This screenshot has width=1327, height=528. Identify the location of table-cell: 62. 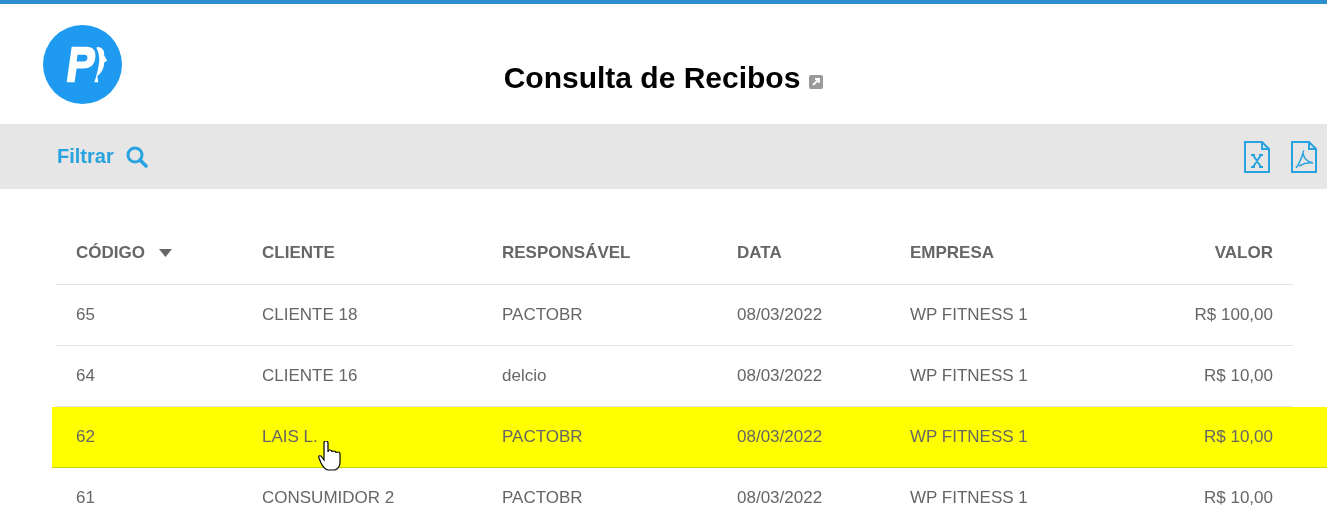
(85, 436).